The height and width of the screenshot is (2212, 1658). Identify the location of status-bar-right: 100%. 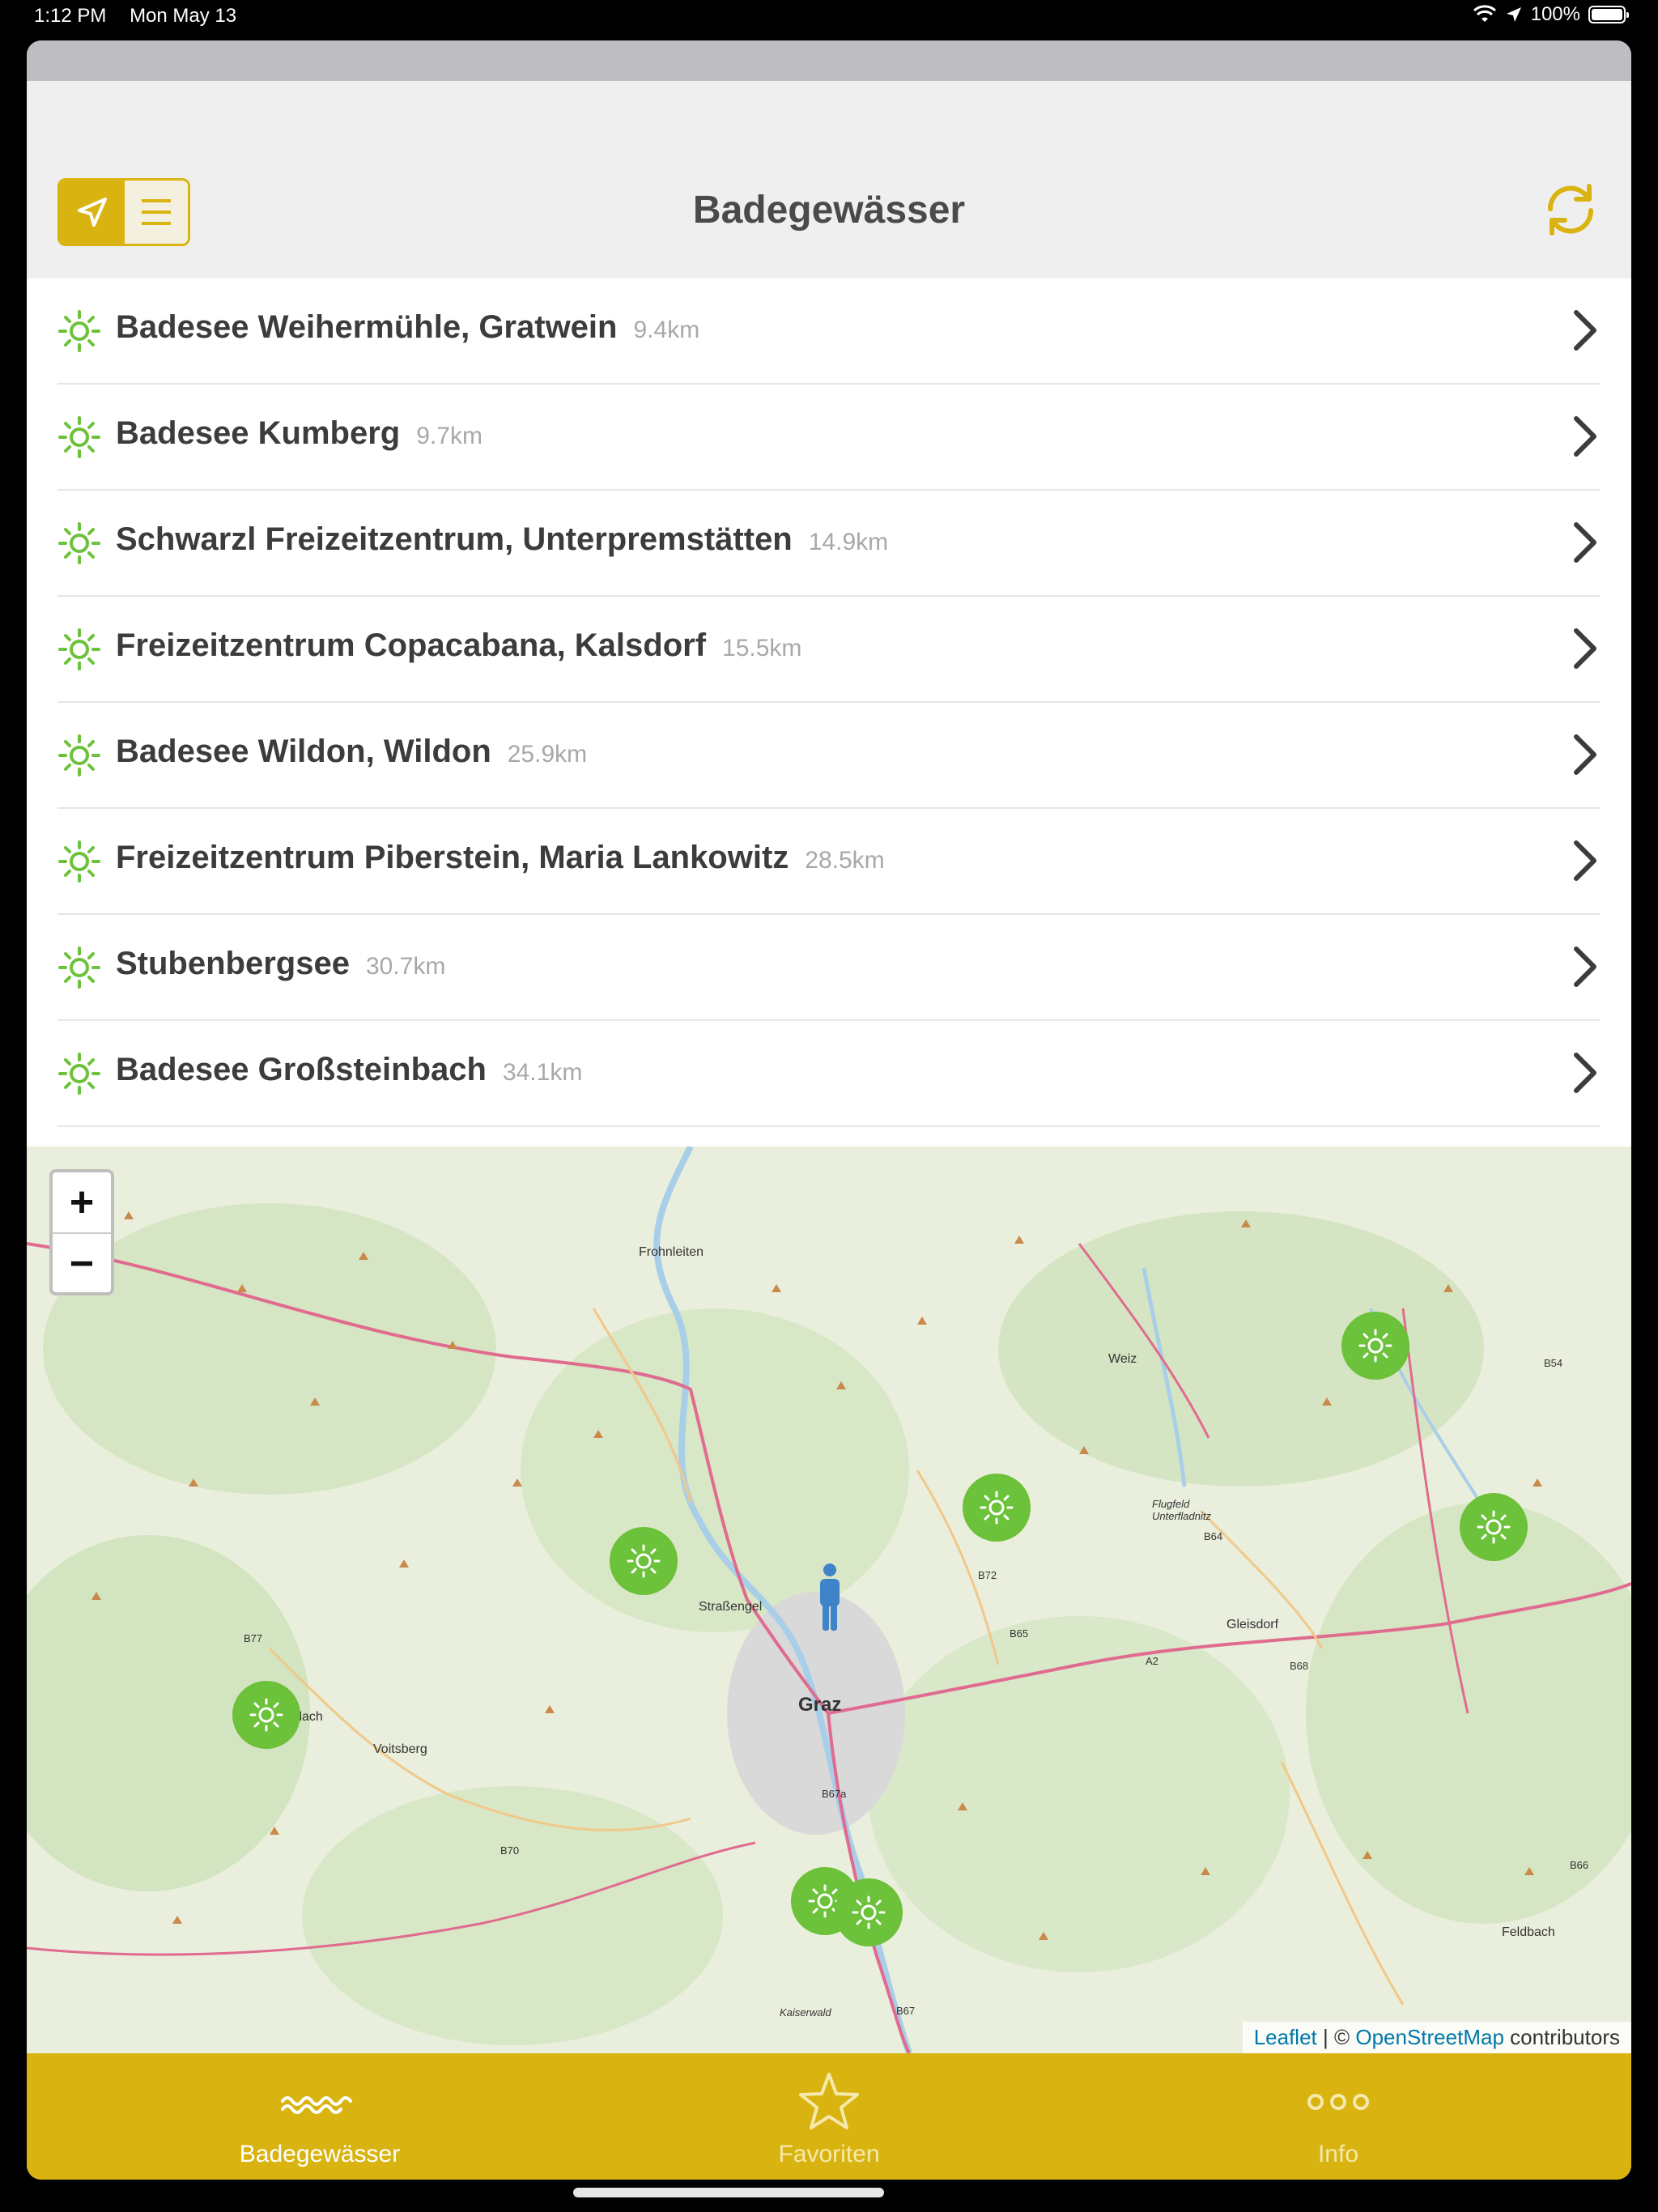
(1551, 14).